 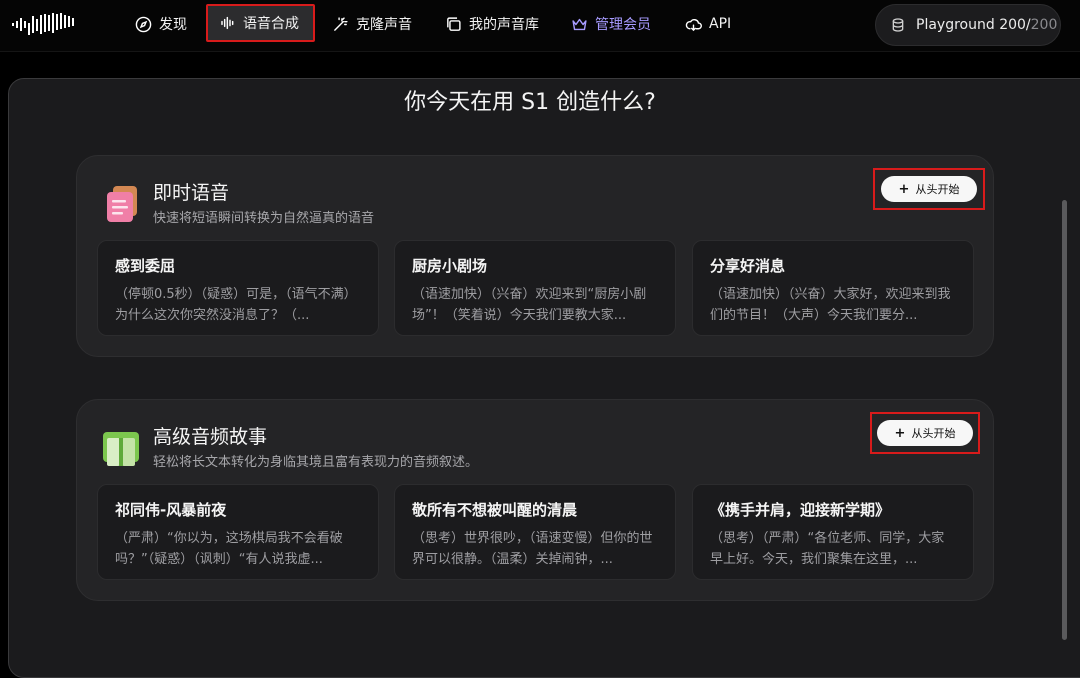 I want to click on compass-icon, so click(x=143, y=24).